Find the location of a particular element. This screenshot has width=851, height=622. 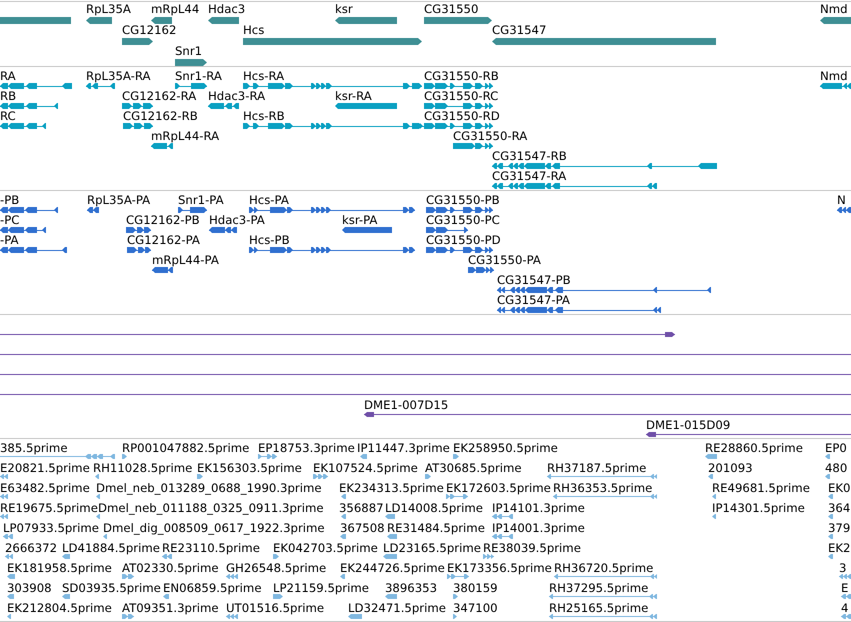

est-label: EK107524.5prime is located at coordinates (365, 468).